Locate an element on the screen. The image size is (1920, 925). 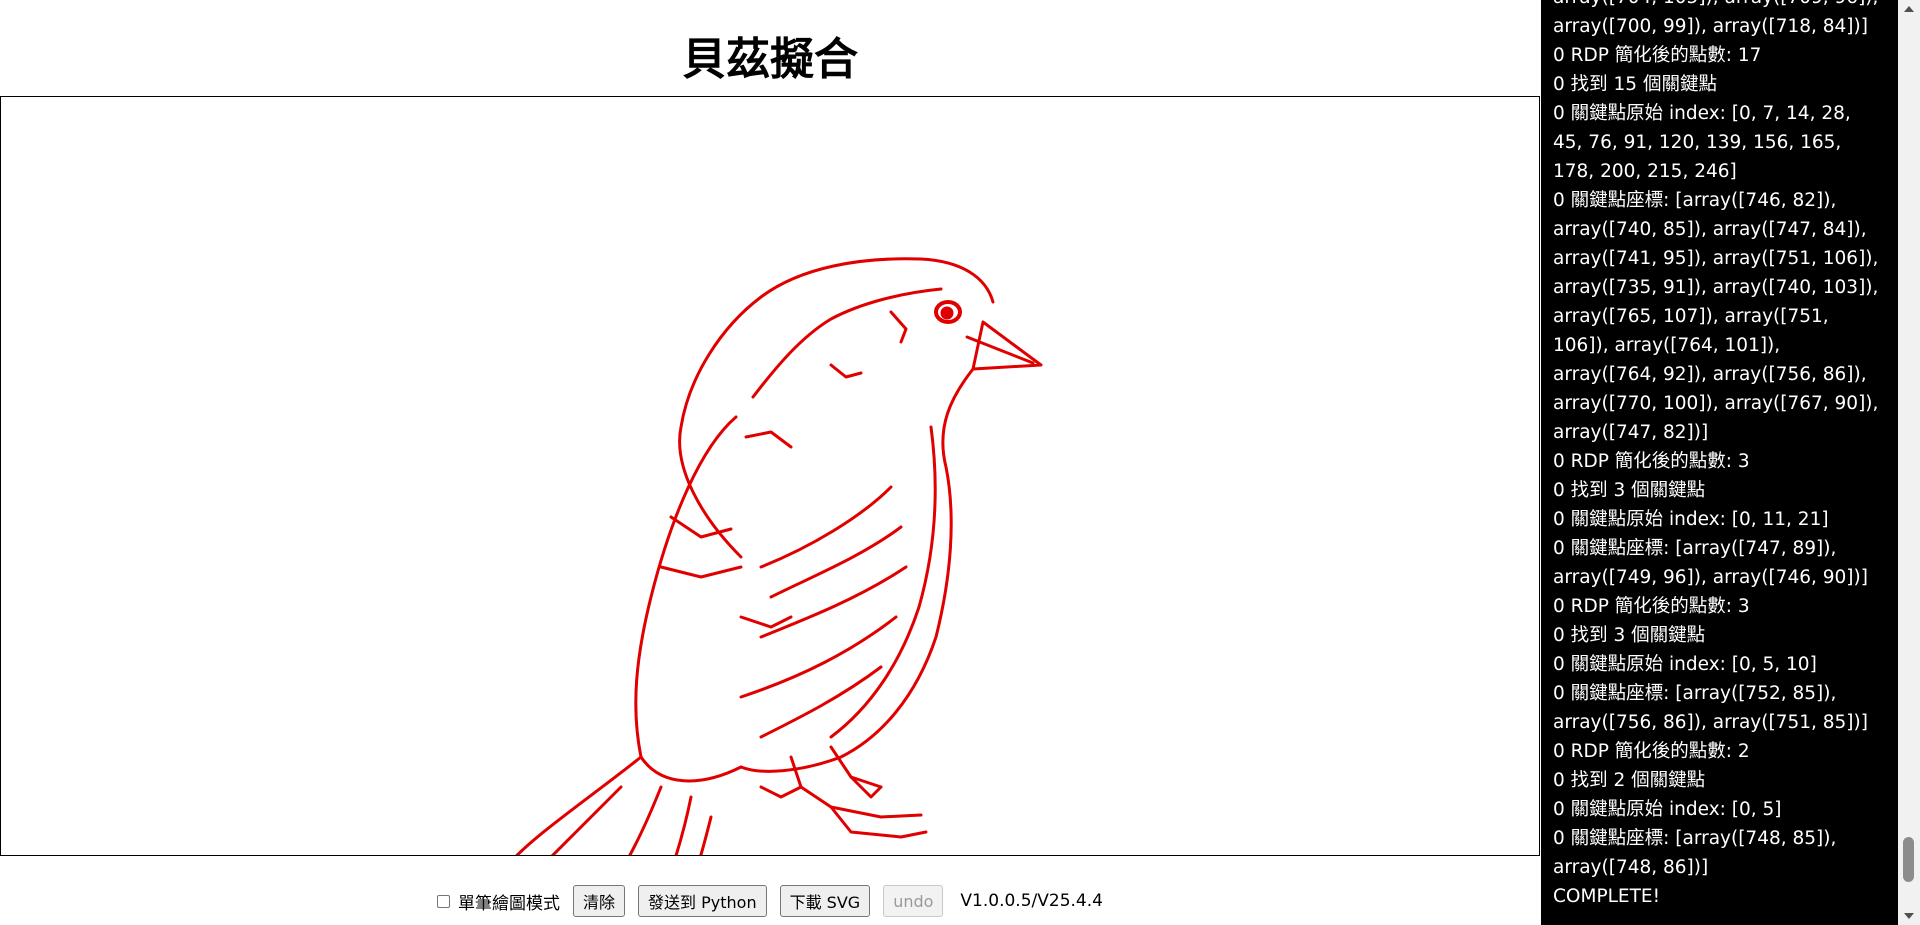
log-line: 0 RDP 簡化後的點數: 2 is located at coordinates (1651, 751).